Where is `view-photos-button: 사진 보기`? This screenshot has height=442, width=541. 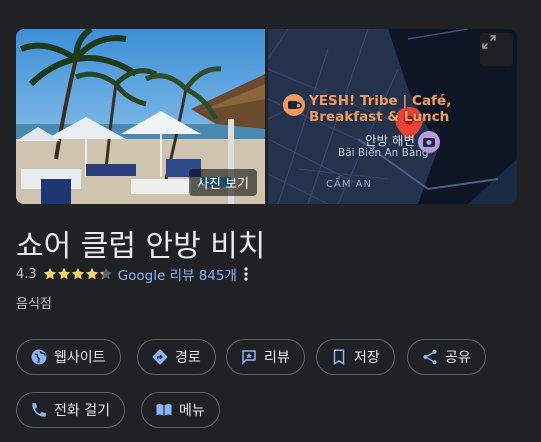 view-photos-button: 사진 보기 is located at coordinates (223, 182).